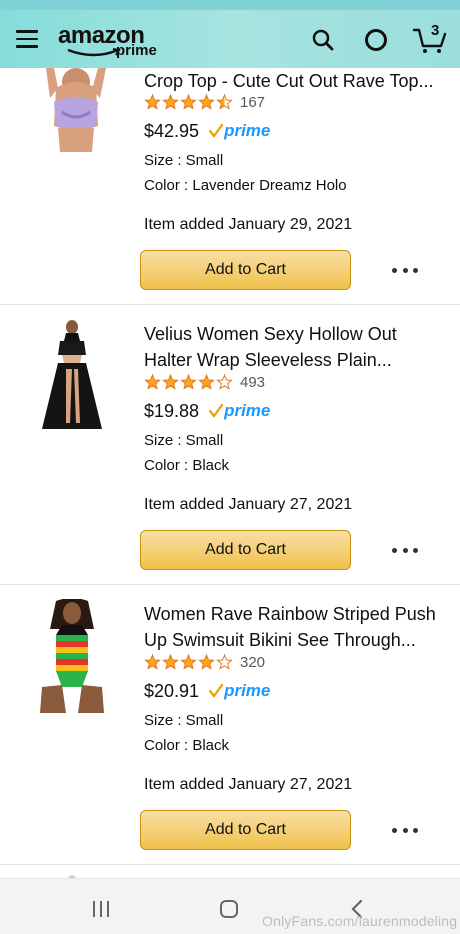  What do you see at coordinates (113, 42) in the screenshot?
I see `amazon-prime-logo: amazon prime` at bounding box center [113, 42].